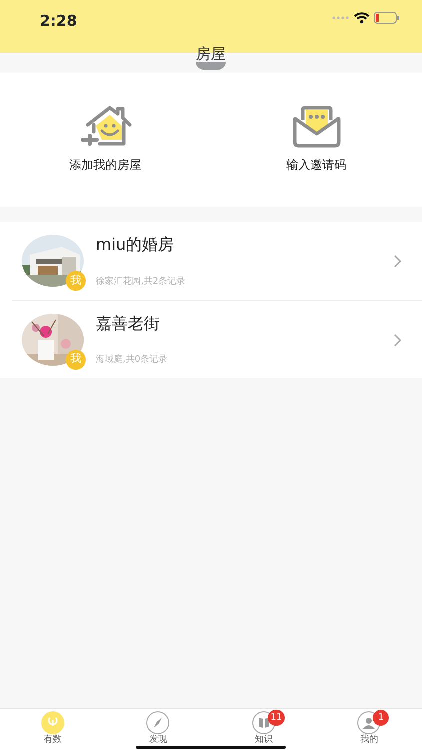 The image size is (422, 750). I want to click on compass-icon, so click(158, 723).